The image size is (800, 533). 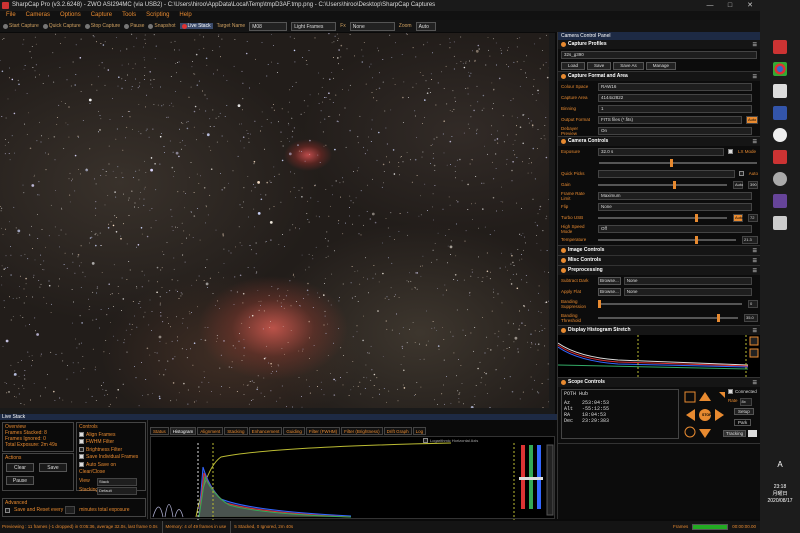 I want to click on file-explorer-icon, so click(x=780, y=47).